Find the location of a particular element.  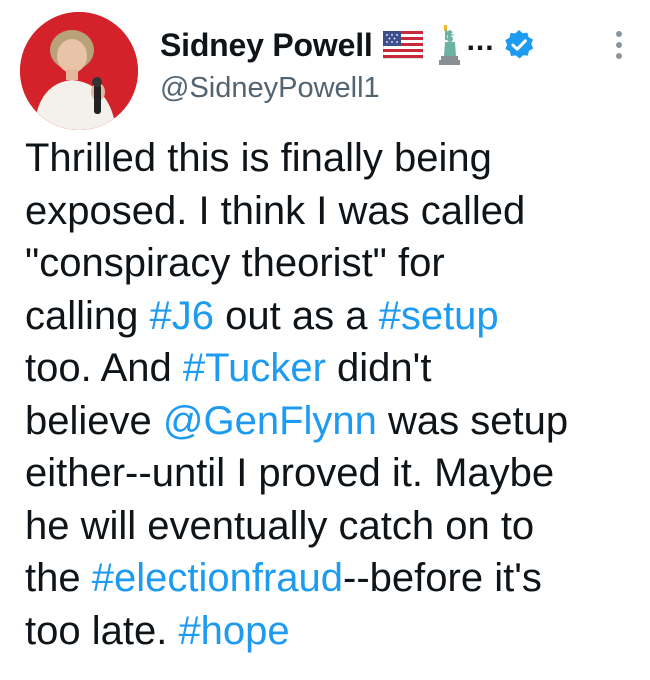

tweet-text-line: "conspiracy theorist" for is located at coordinates (325, 263).